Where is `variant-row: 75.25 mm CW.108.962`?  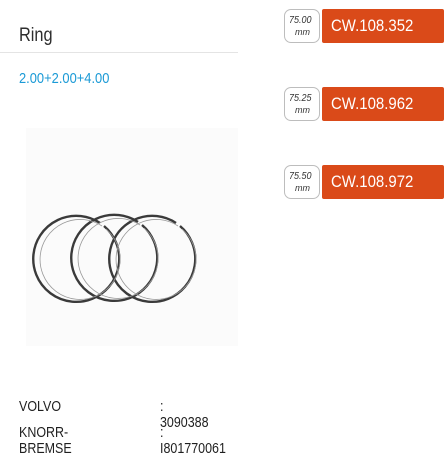
variant-row: 75.25 mm CW.108.962 is located at coordinates (365, 104).